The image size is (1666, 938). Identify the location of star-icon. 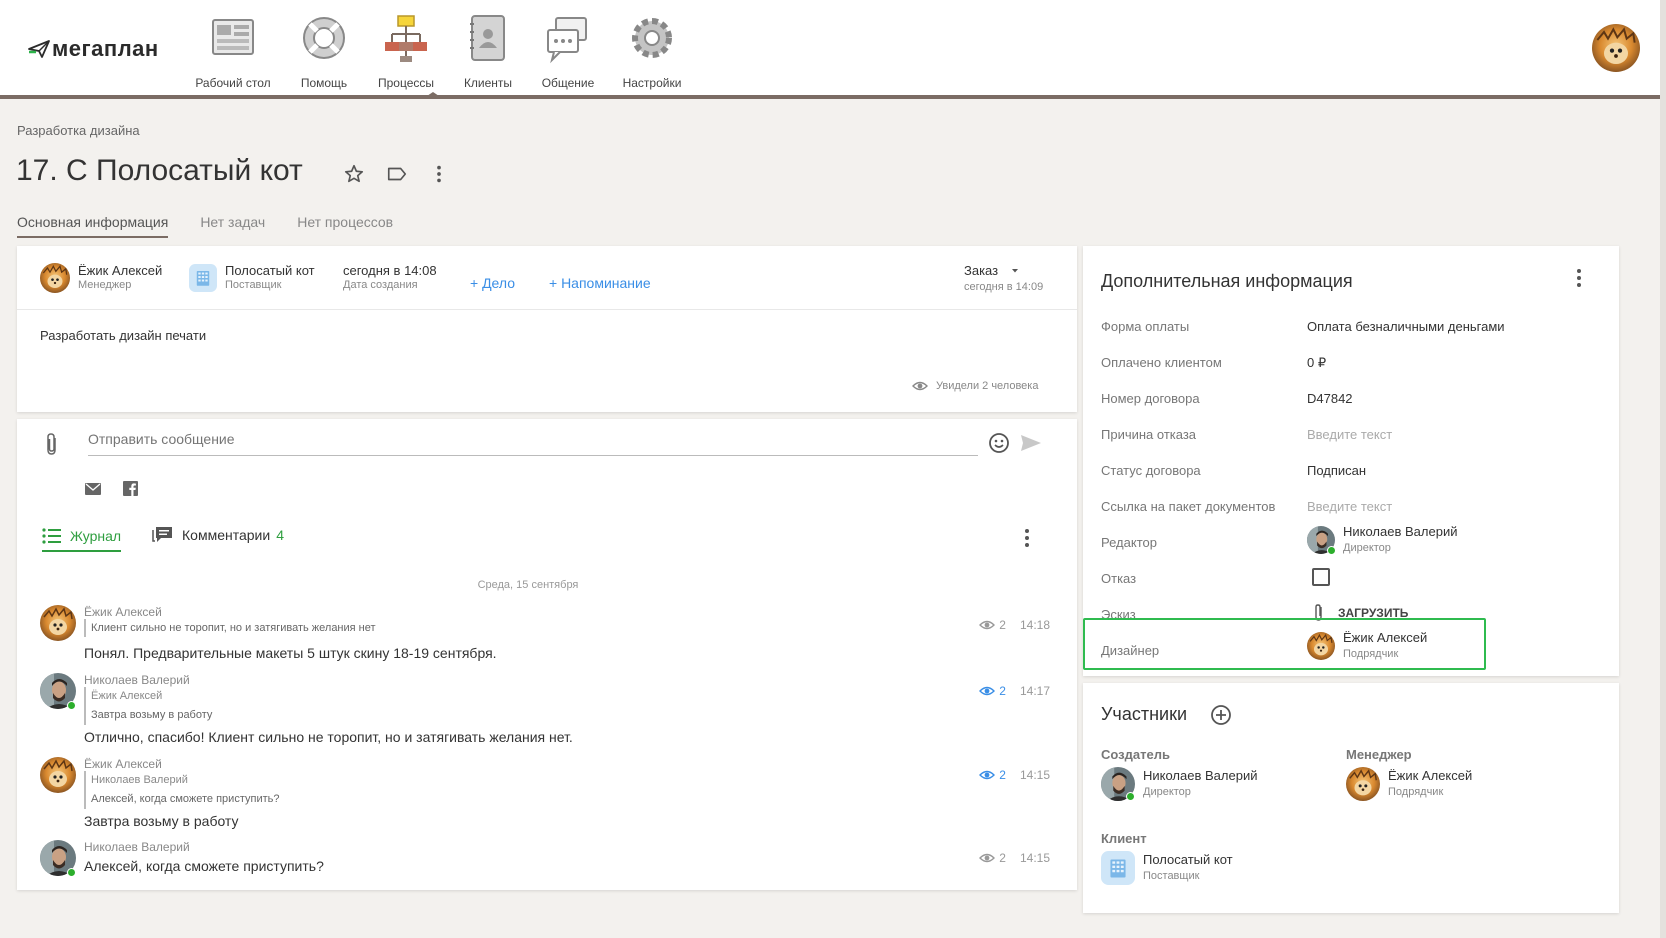
(354, 174).